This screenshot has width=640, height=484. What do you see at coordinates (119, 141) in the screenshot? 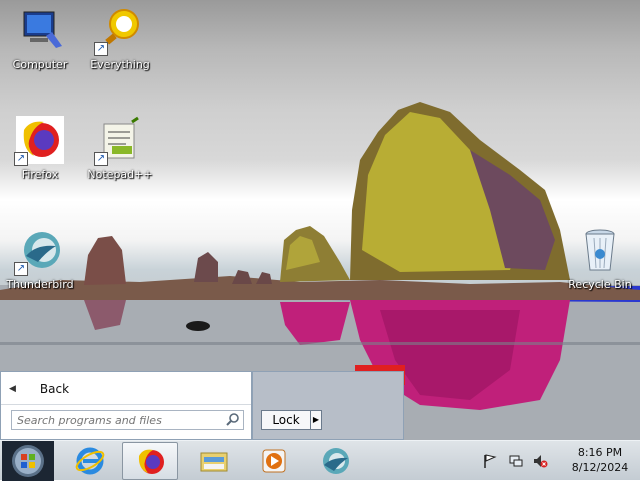
I see `notepad-plus-plus-icon: ↗` at bounding box center [119, 141].